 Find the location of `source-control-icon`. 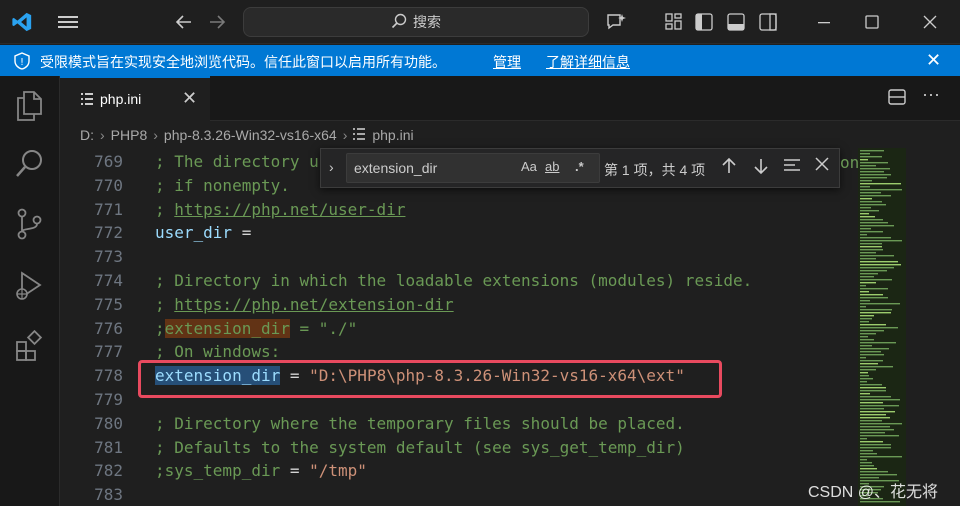

source-control-icon is located at coordinates (30, 224).